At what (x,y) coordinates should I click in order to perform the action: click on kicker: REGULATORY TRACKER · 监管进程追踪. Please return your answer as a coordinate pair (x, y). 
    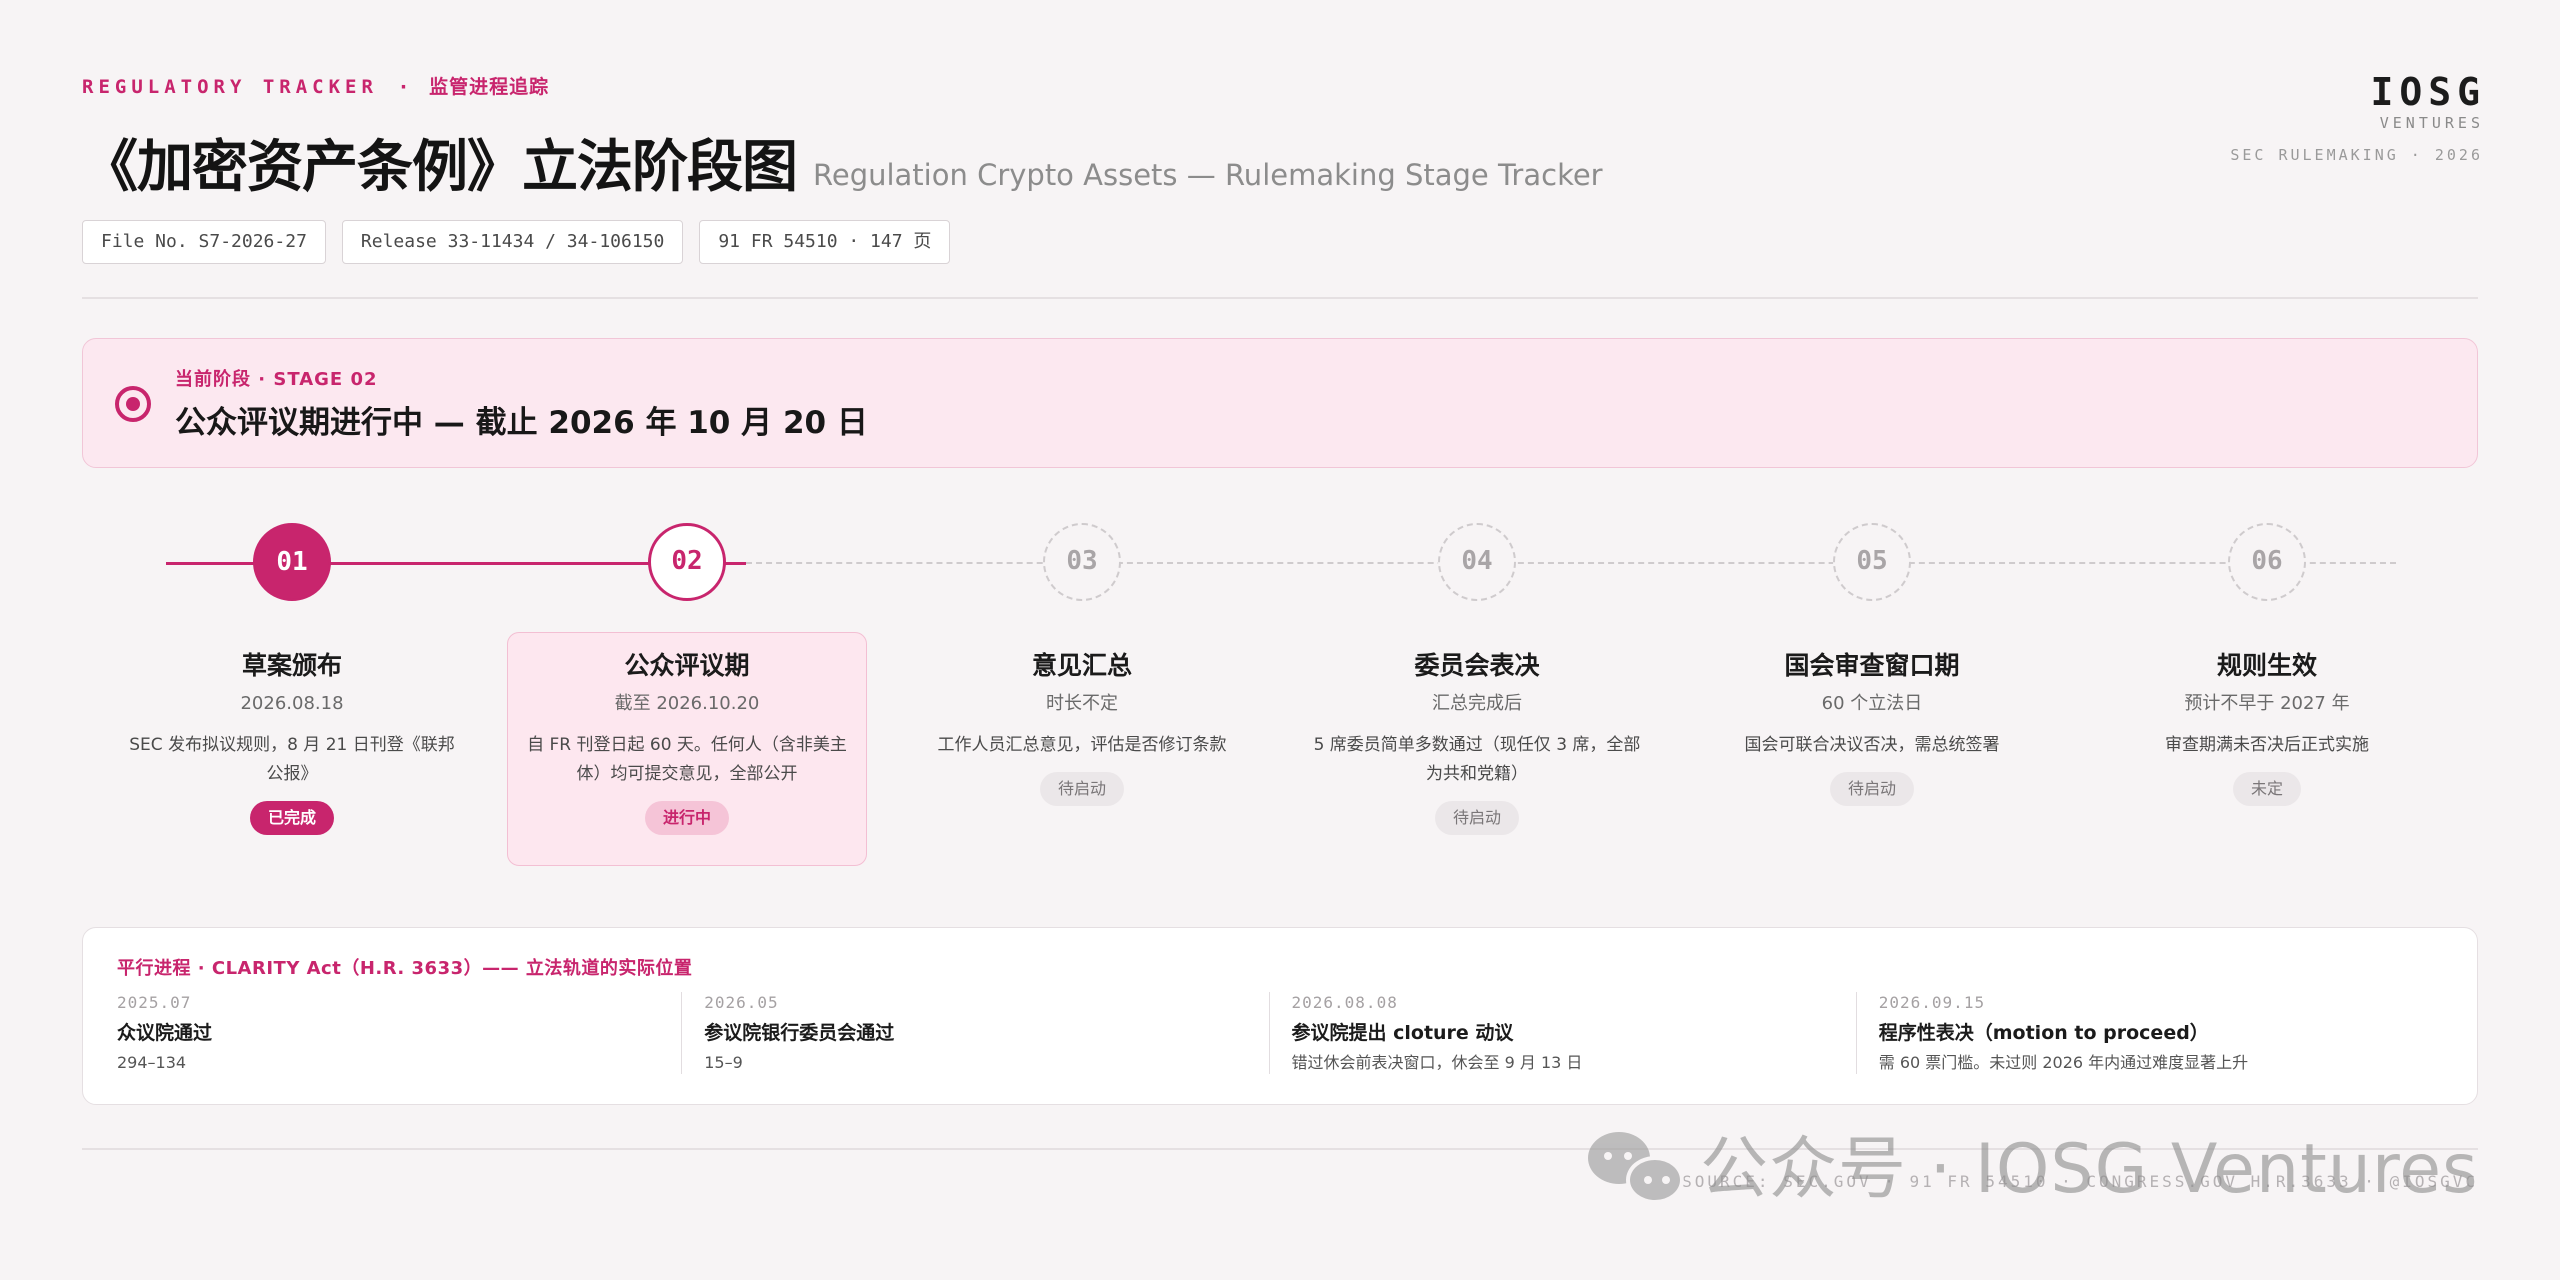
    Looking at the image, I should click on (315, 85).